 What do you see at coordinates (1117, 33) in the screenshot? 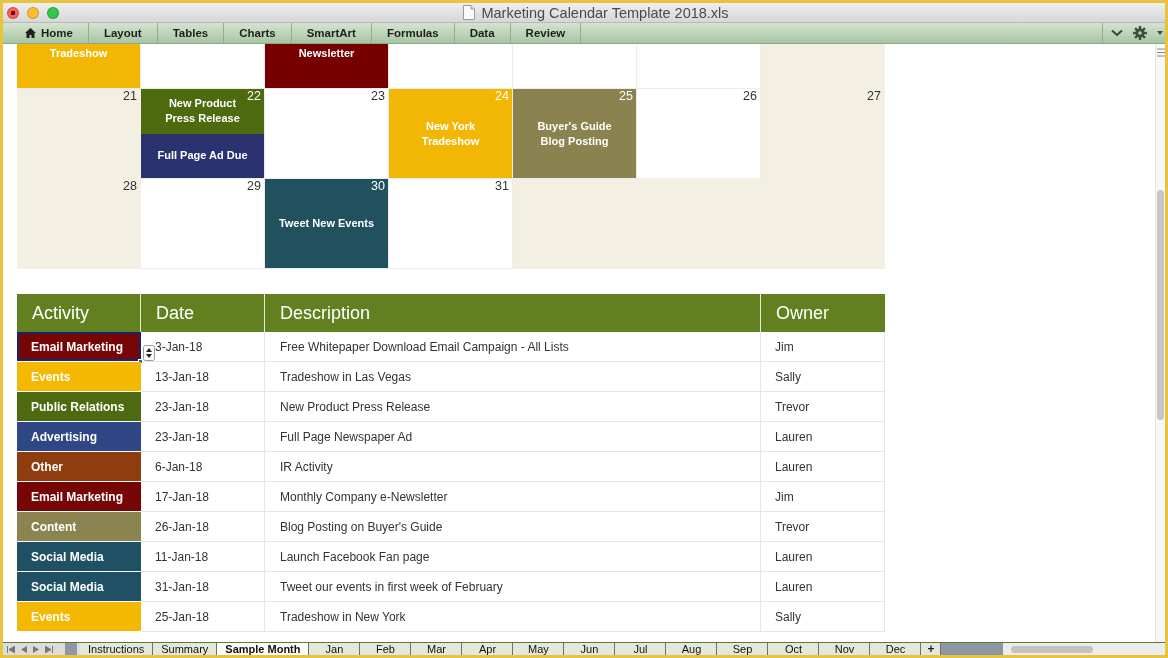
I see `chevron-down-icon` at bounding box center [1117, 33].